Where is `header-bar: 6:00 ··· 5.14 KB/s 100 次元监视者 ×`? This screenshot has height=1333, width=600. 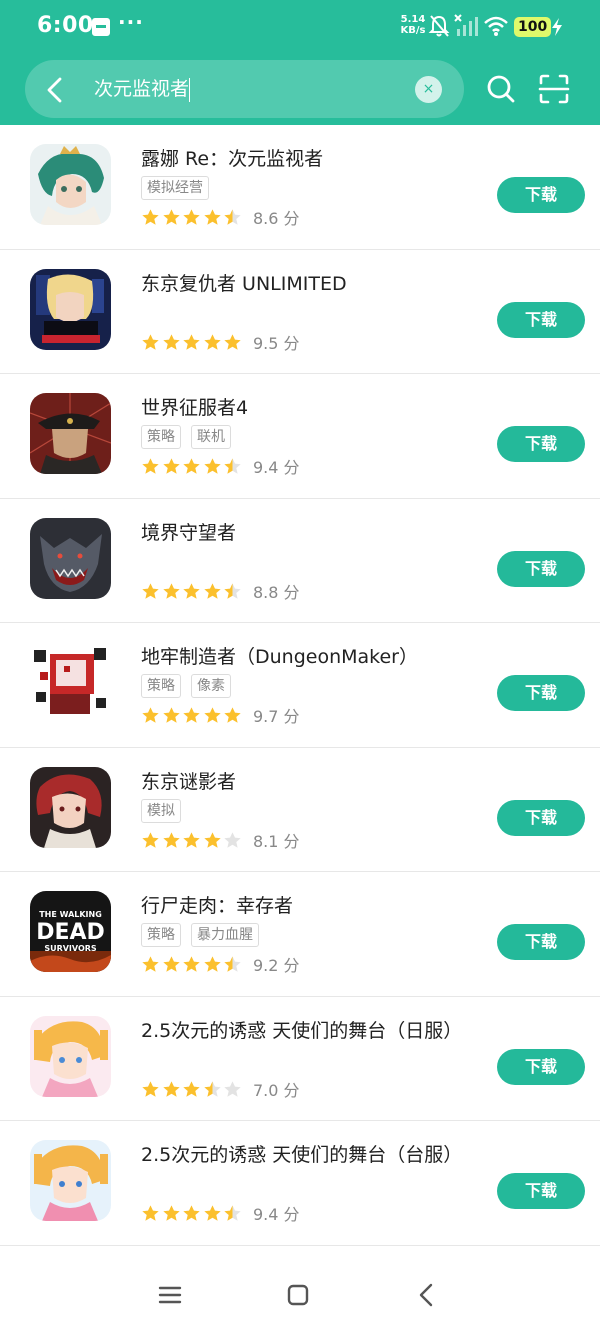 header-bar: 6:00 ··· 5.14 KB/s 100 次元监视者 × is located at coordinates (300, 62).